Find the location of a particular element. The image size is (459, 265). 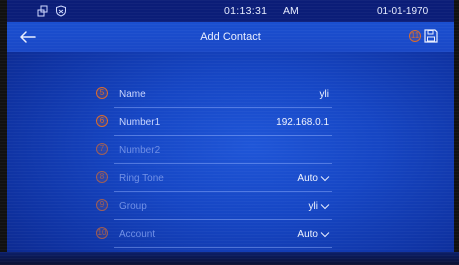

status-bar: 01:13:31 AM 01-01-1970 is located at coordinates (230, 11).